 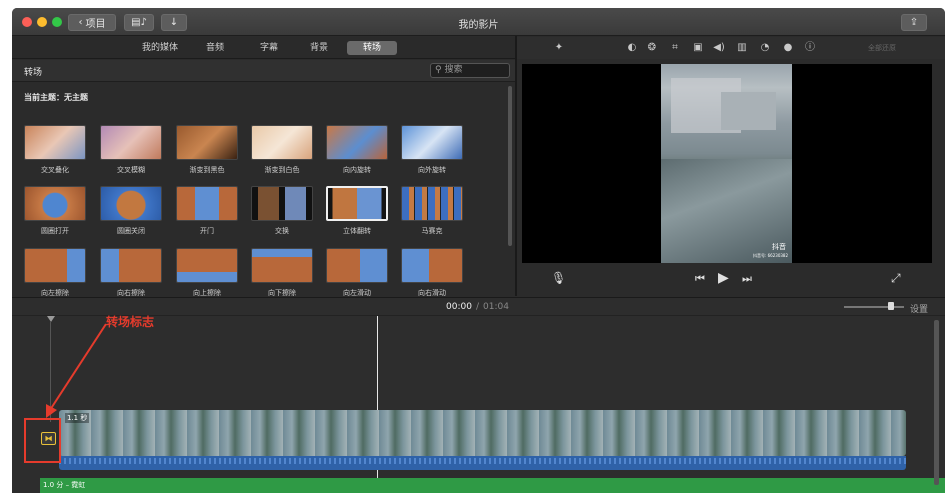 What do you see at coordinates (357, 203) in the screenshot?
I see `transition-thumb-selected` at bounding box center [357, 203].